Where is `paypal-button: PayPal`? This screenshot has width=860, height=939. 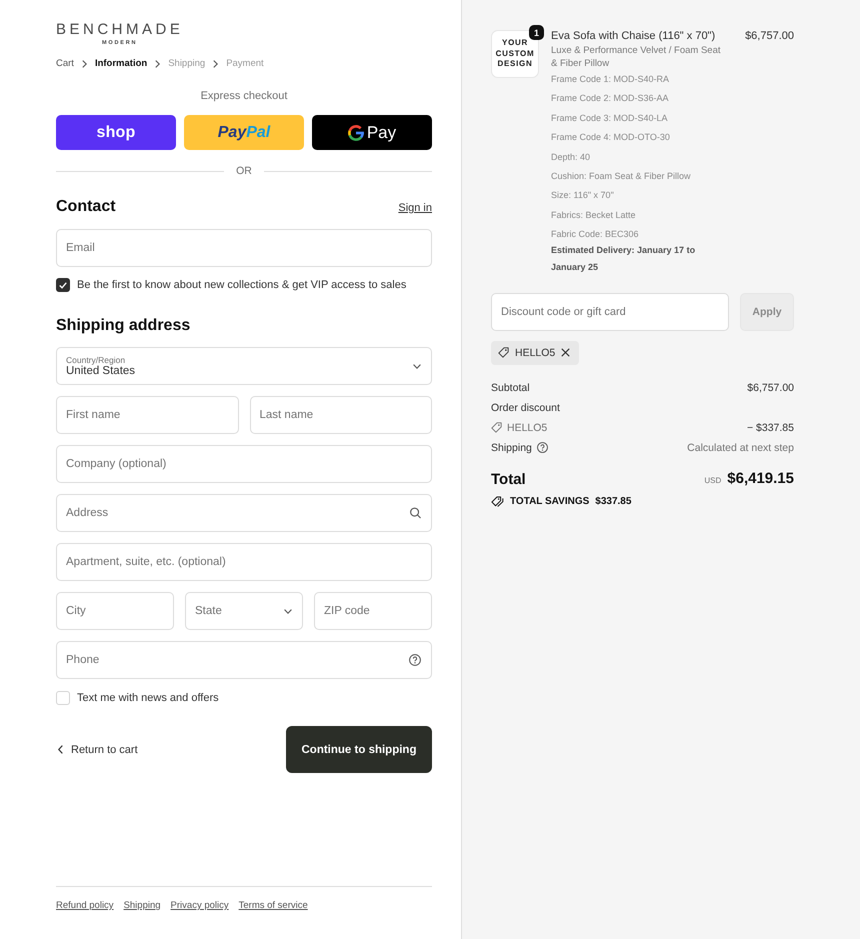 paypal-button: PayPal is located at coordinates (244, 132).